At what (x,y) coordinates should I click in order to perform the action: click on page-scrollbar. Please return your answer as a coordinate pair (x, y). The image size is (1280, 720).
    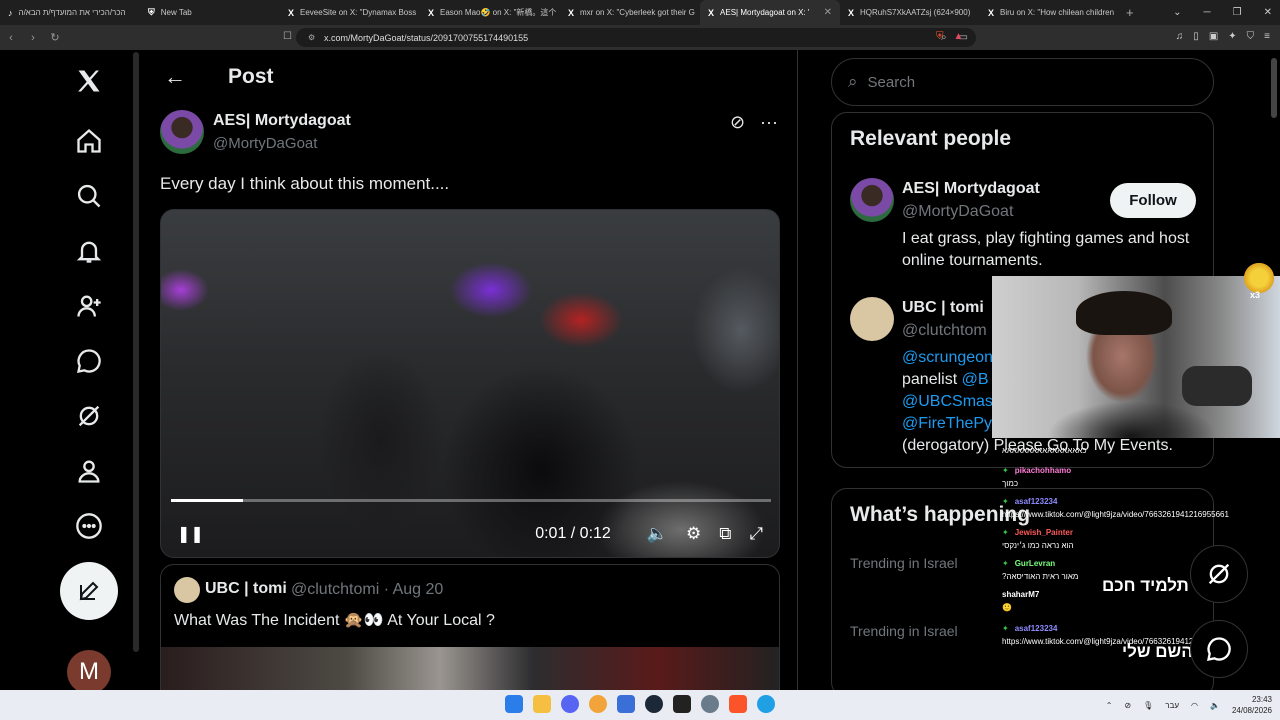
    Looking at the image, I should click on (1274, 88).